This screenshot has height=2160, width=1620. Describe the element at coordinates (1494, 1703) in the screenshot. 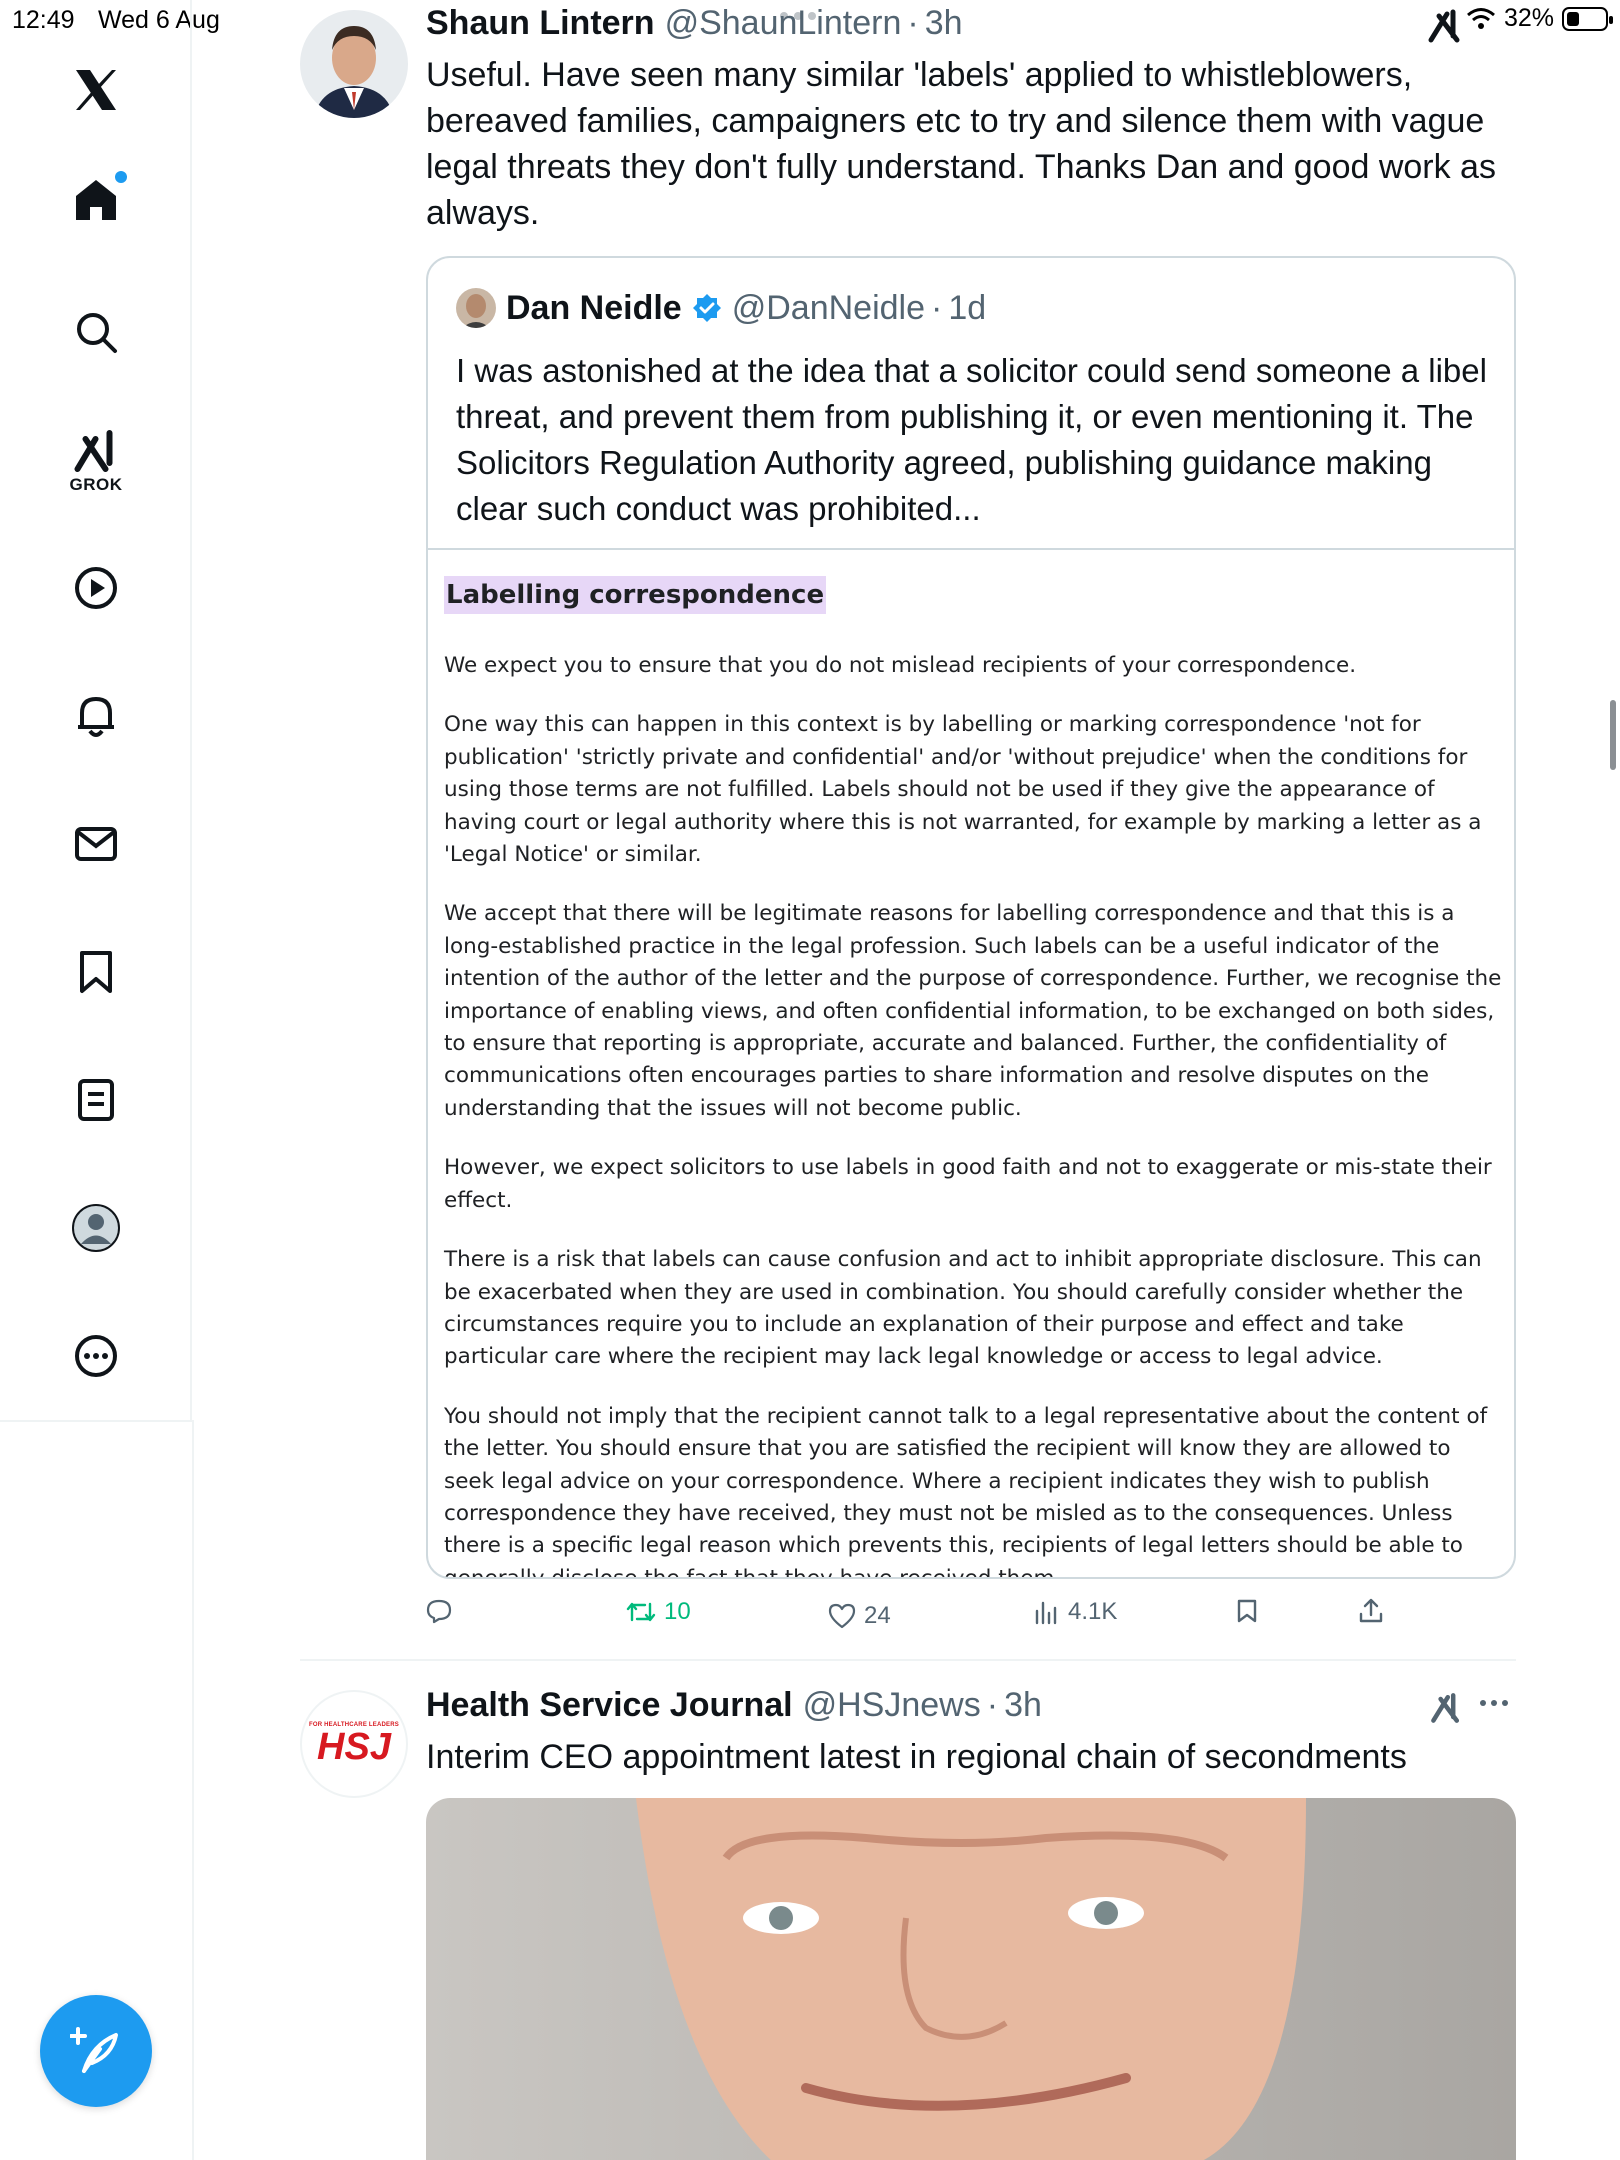

I see `more-options-icon` at that location.